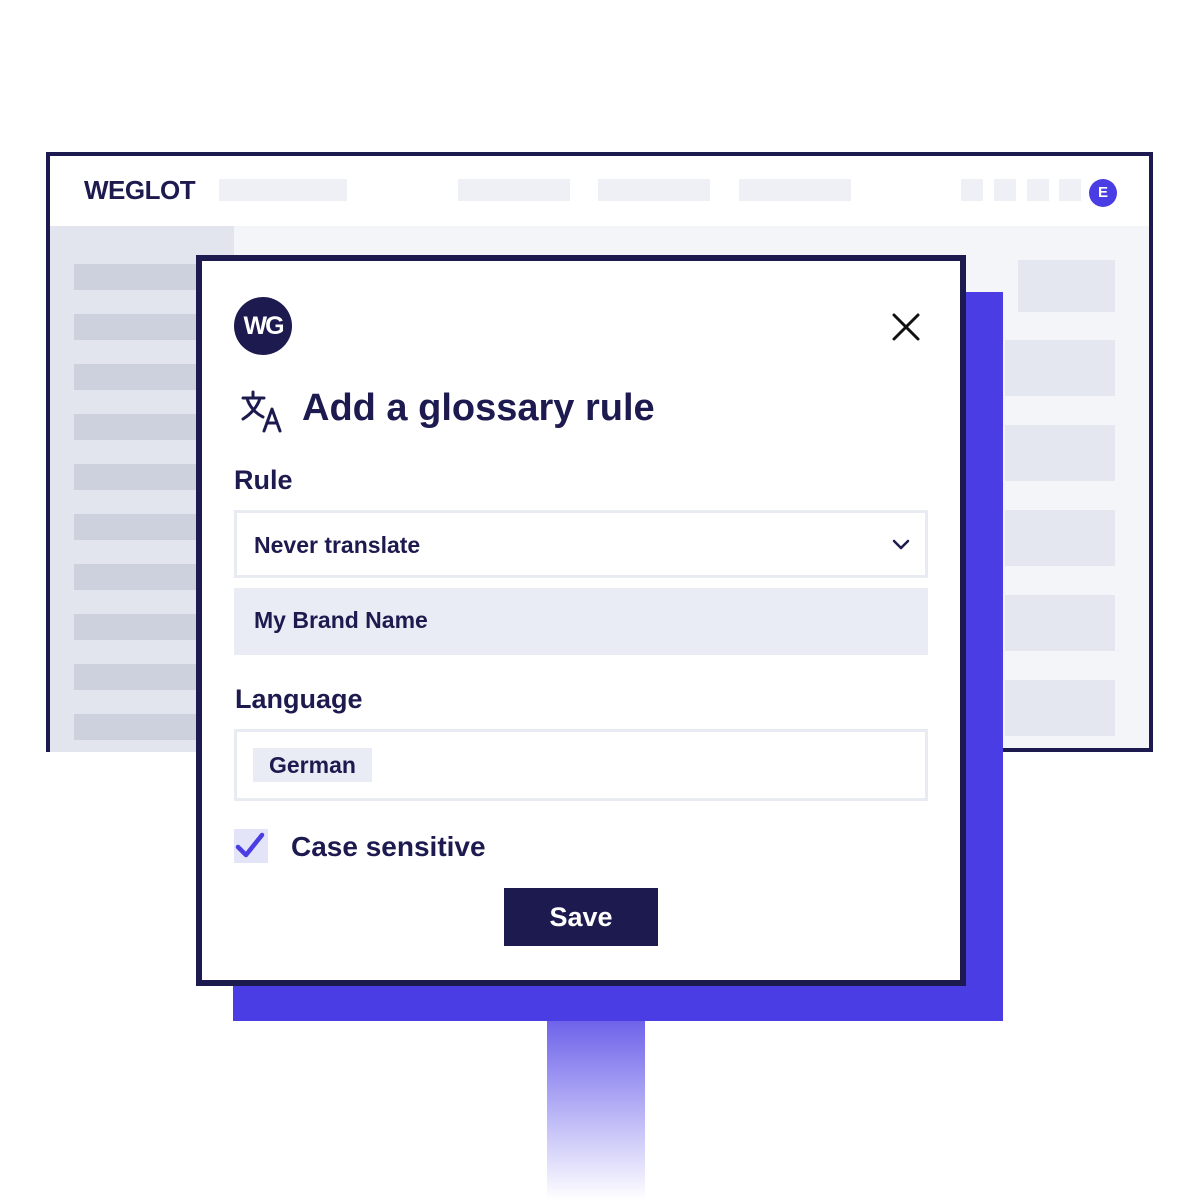  Describe the element at coordinates (581, 917) in the screenshot. I see `save-button: Save` at that location.